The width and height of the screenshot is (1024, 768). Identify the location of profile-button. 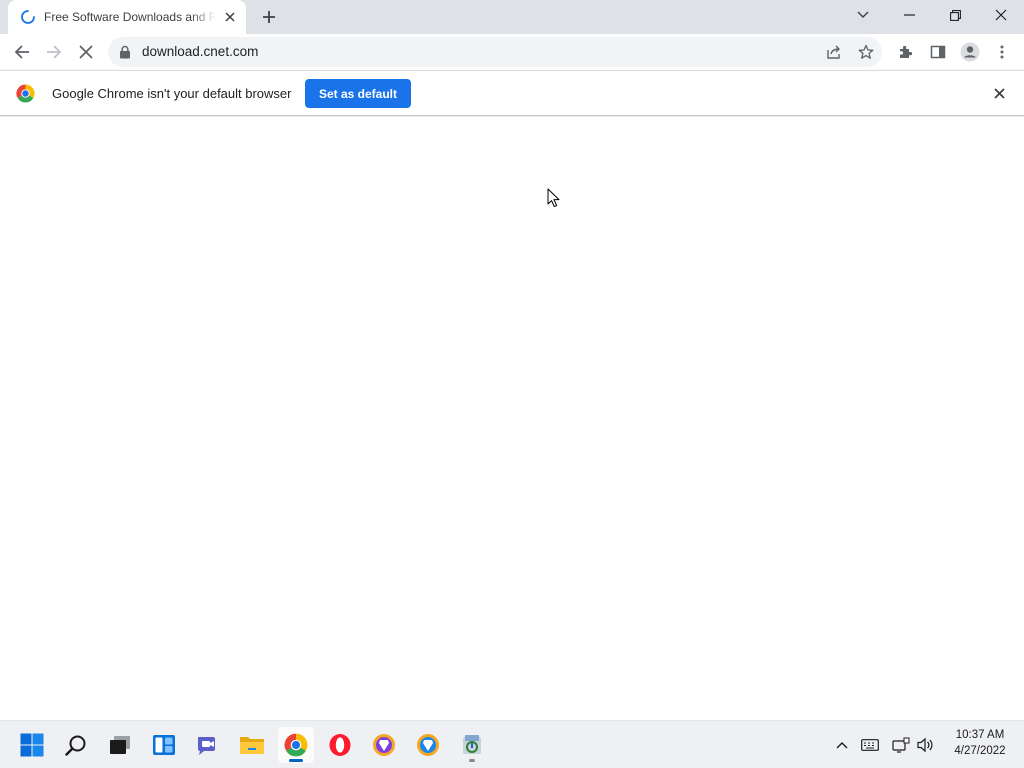
(970, 52).